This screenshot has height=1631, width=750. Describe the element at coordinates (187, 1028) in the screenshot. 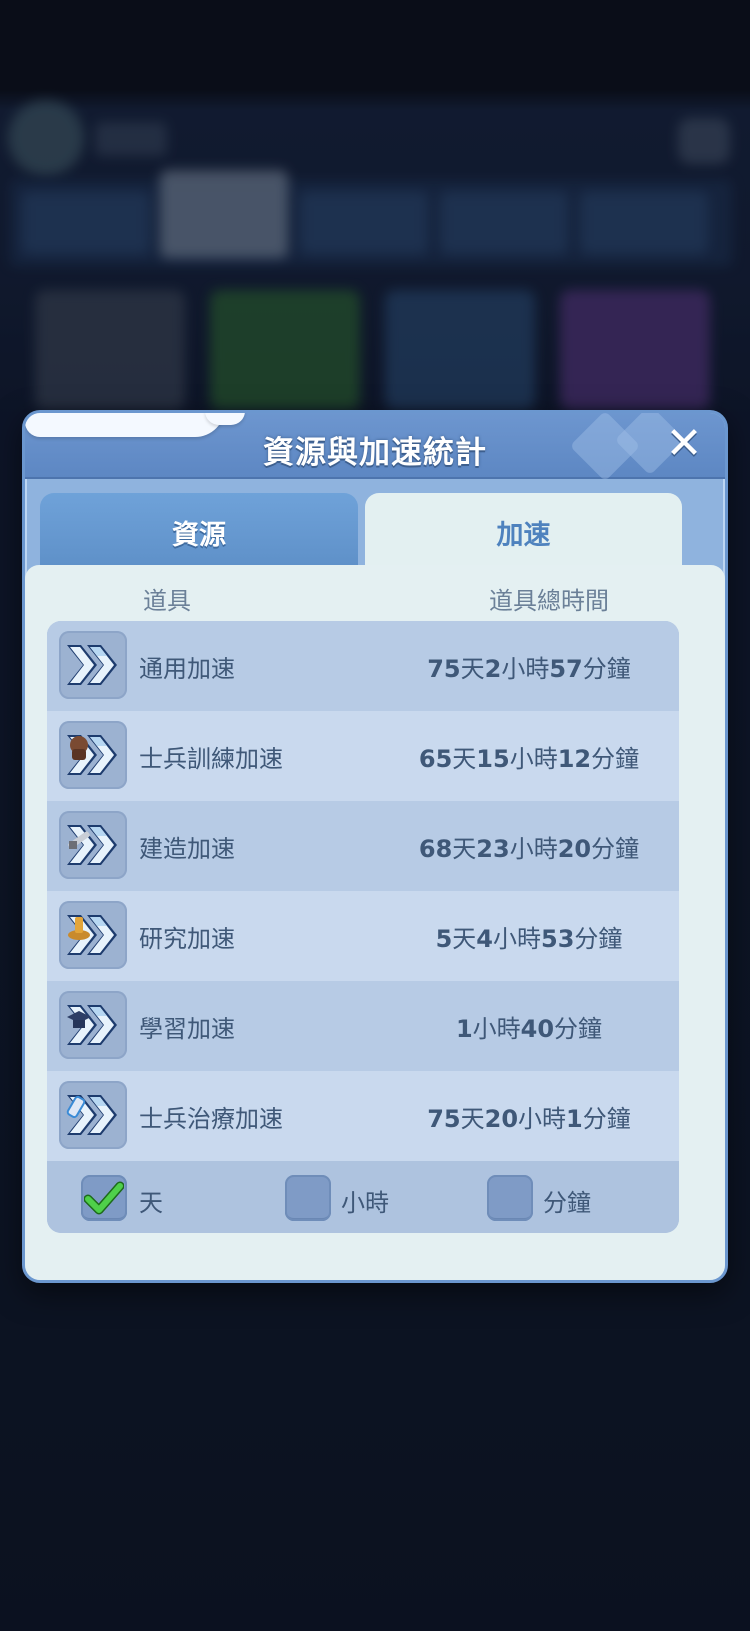

I see `speedup-label: 學習加速` at that location.